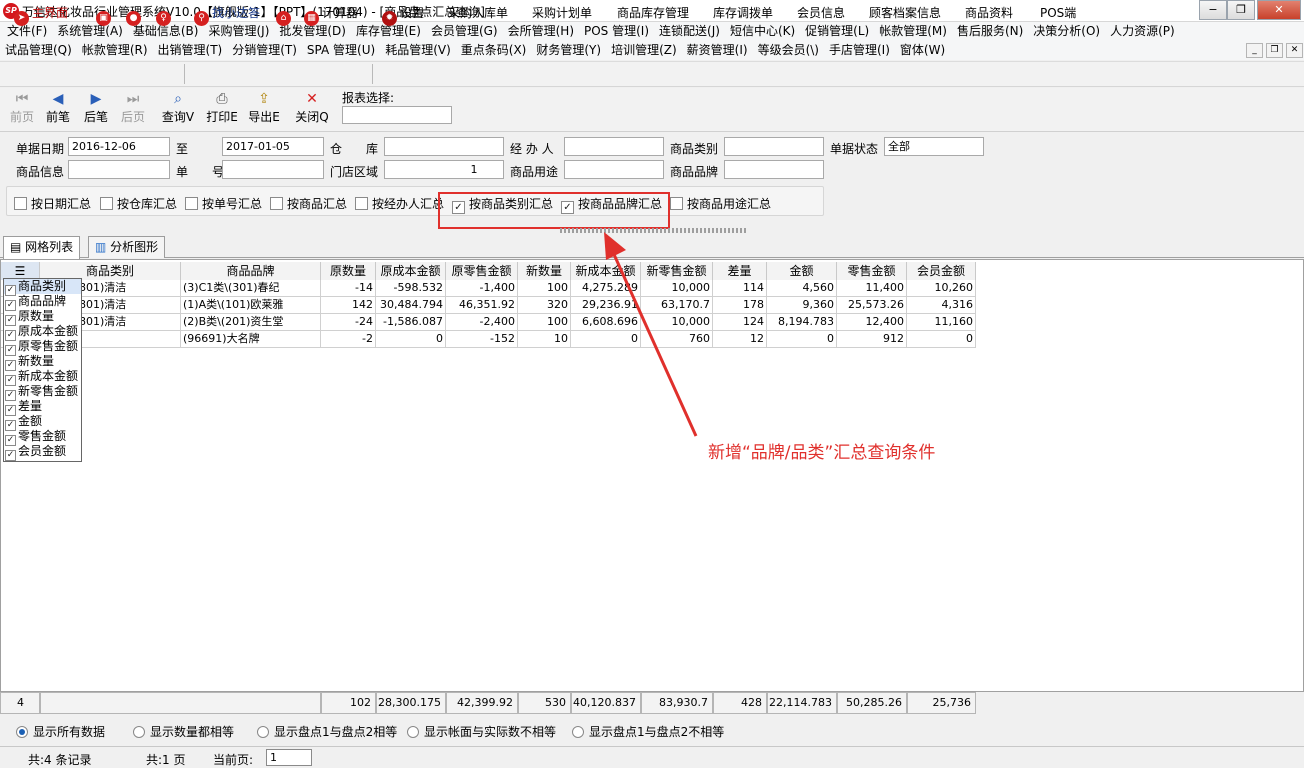  I want to click on menu-club: 会所管理(H), so click(541, 31).